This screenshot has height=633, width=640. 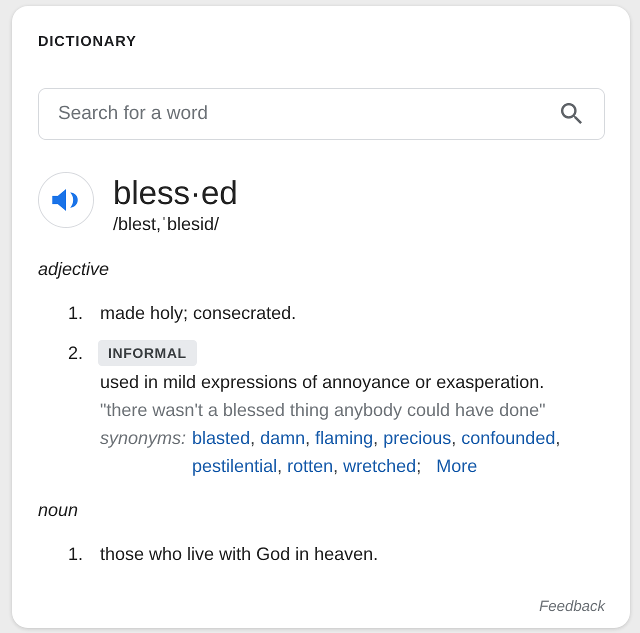 I want to click on example-sentence: "there wasn't a blessed thing anybody could have done", so click(x=323, y=410).